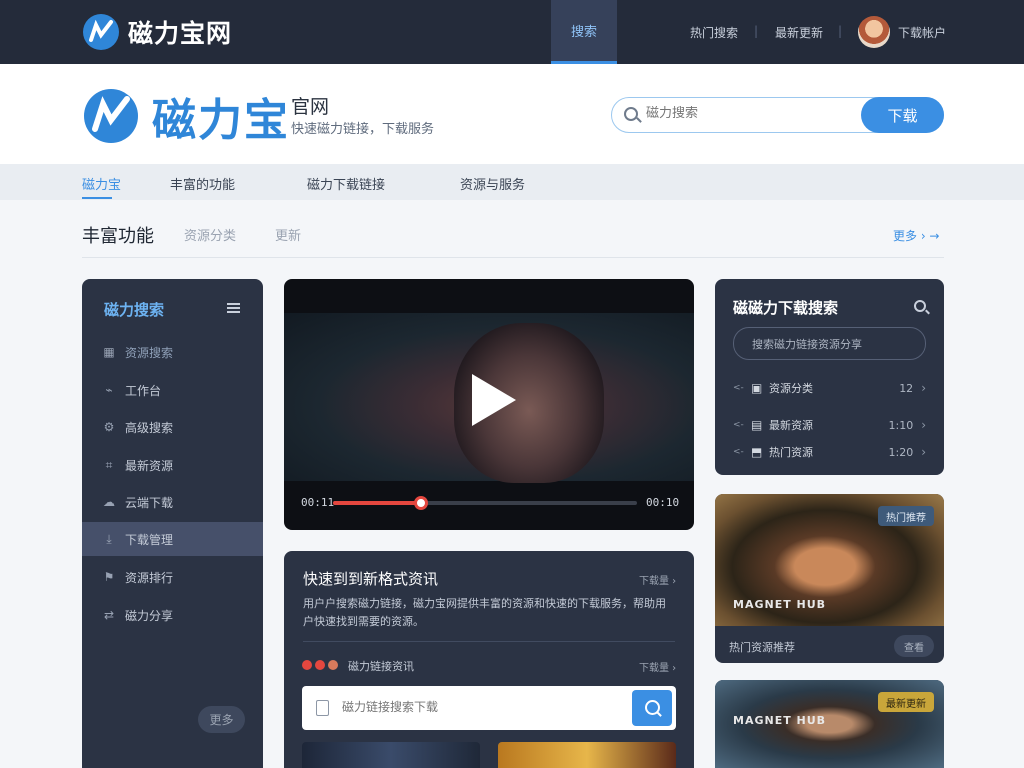 The width and height of the screenshot is (1024, 768). Describe the element at coordinates (472, 707) in the screenshot. I see `magnet-search-input` at that location.